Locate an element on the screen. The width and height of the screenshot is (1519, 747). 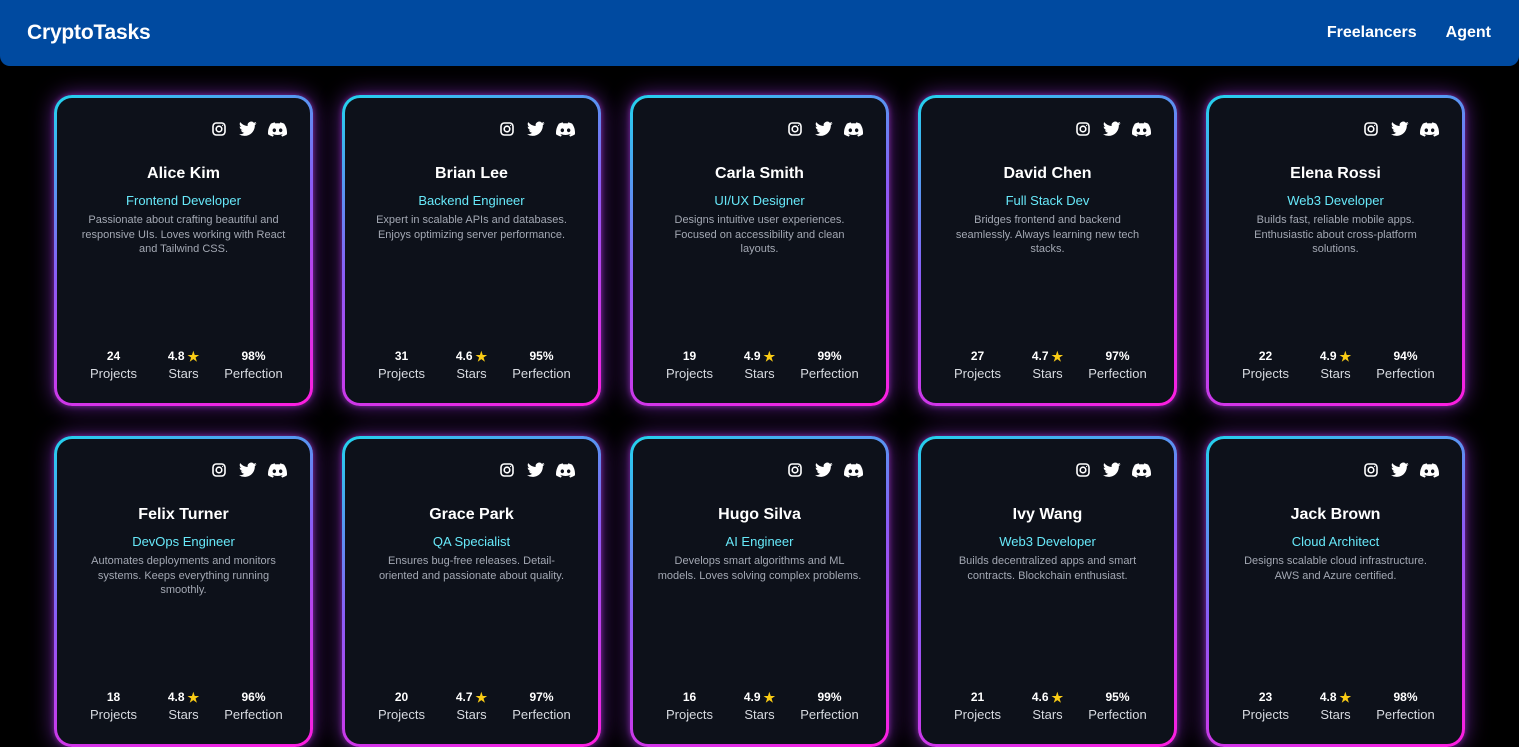
nav-link-freelancers: Freelancers is located at coordinates (1372, 33).